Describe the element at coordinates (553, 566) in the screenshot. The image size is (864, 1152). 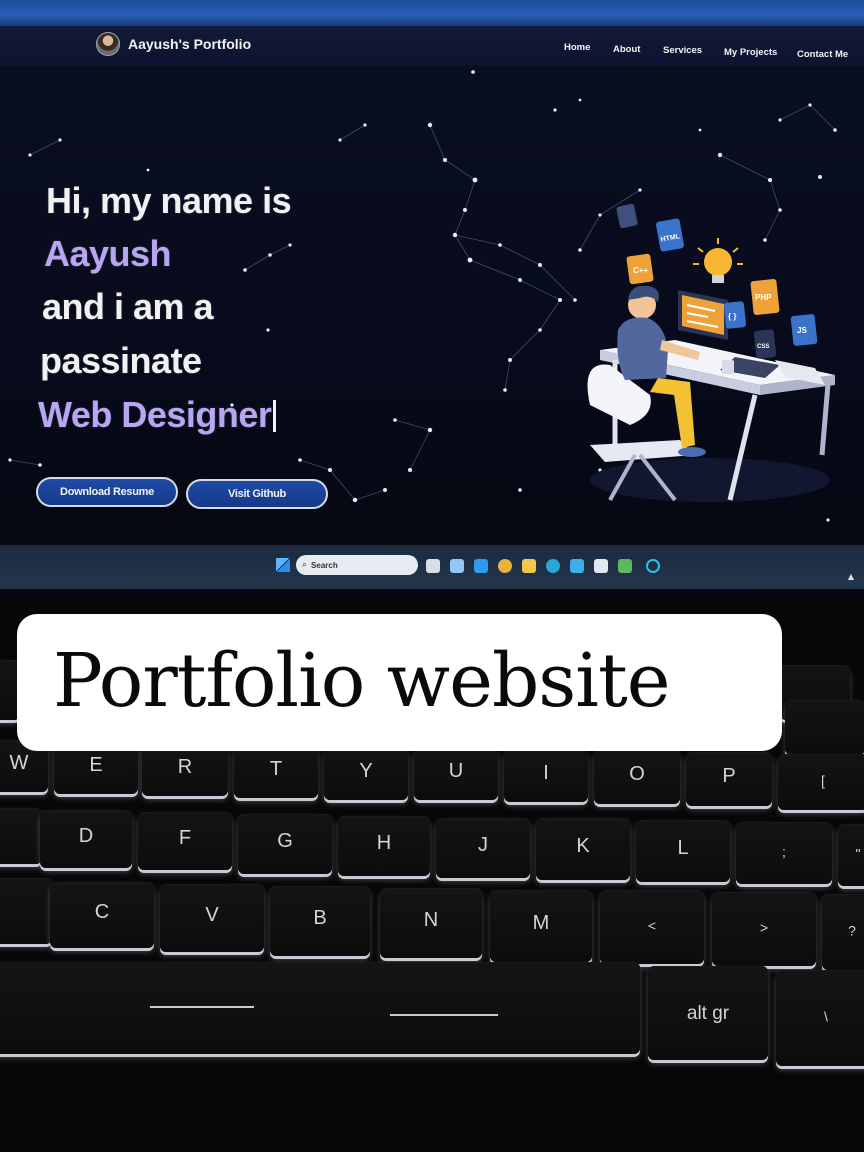
I see `edge-icon` at that location.